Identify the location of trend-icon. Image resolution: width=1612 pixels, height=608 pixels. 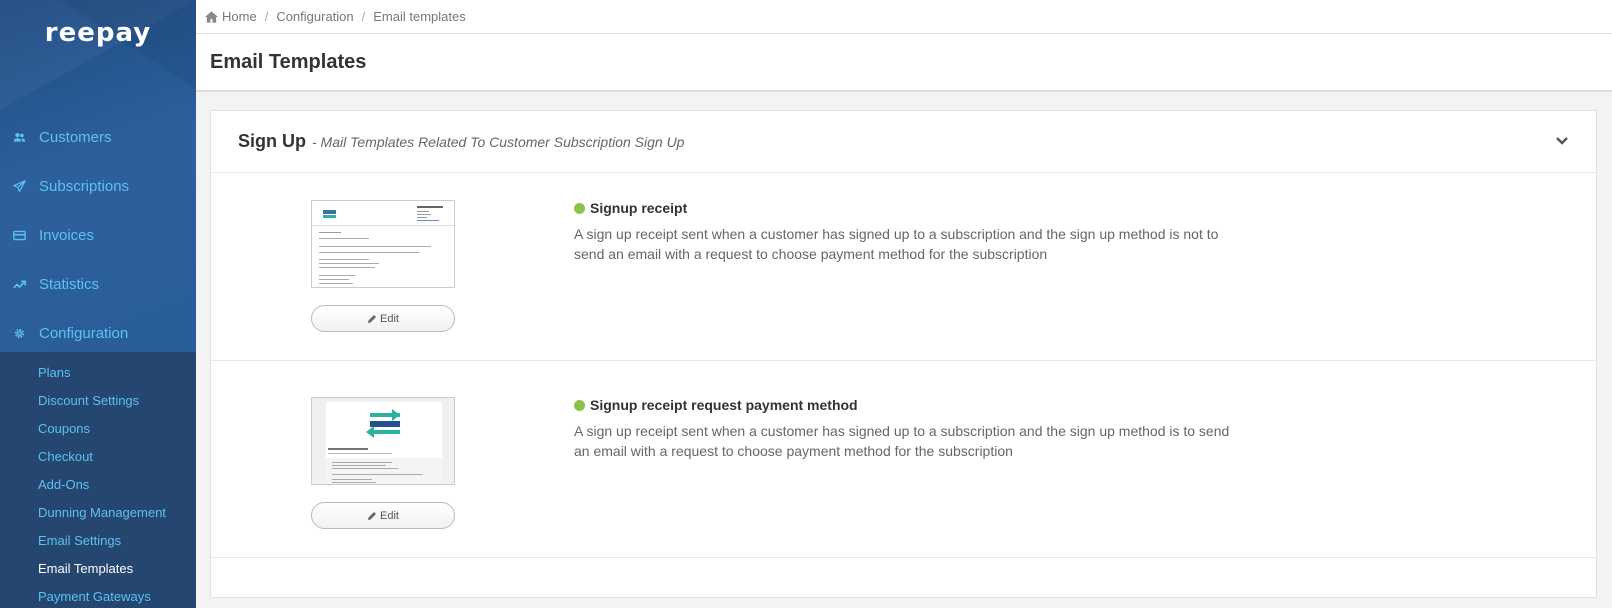
(19, 285).